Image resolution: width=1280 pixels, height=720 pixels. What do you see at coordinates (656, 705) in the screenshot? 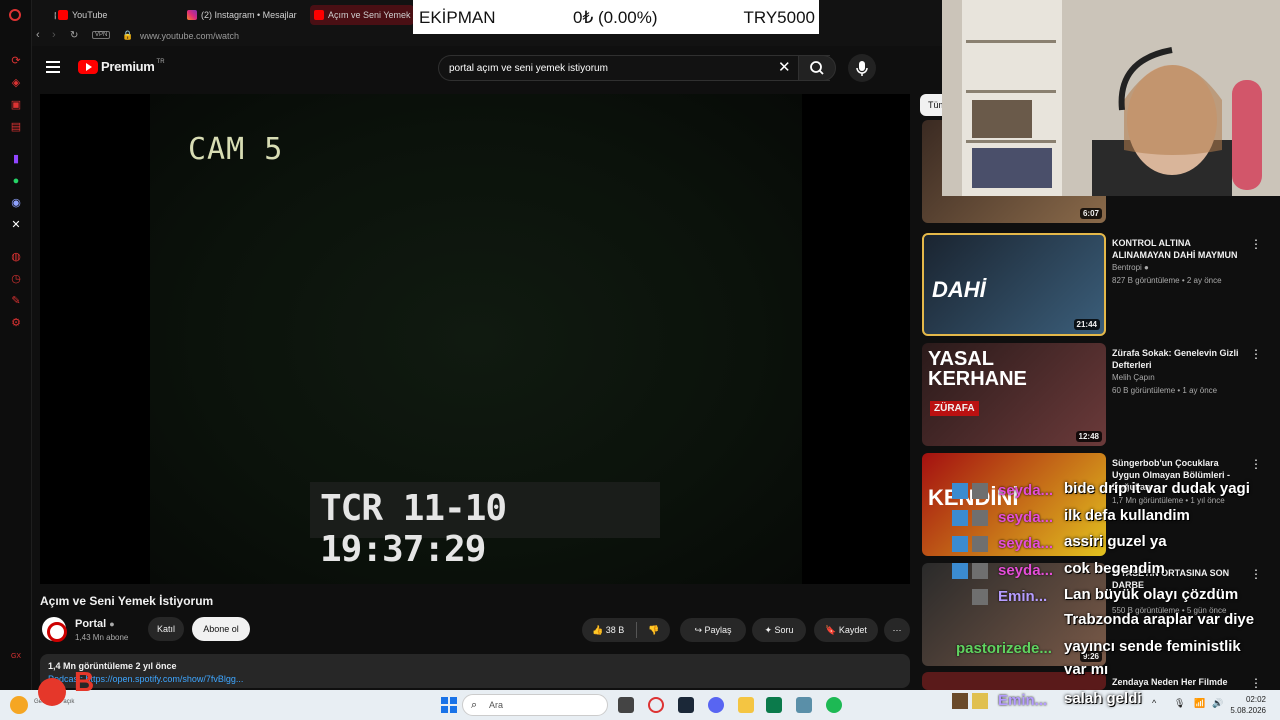
I see `opera-gx-icon` at bounding box center [656, 705].